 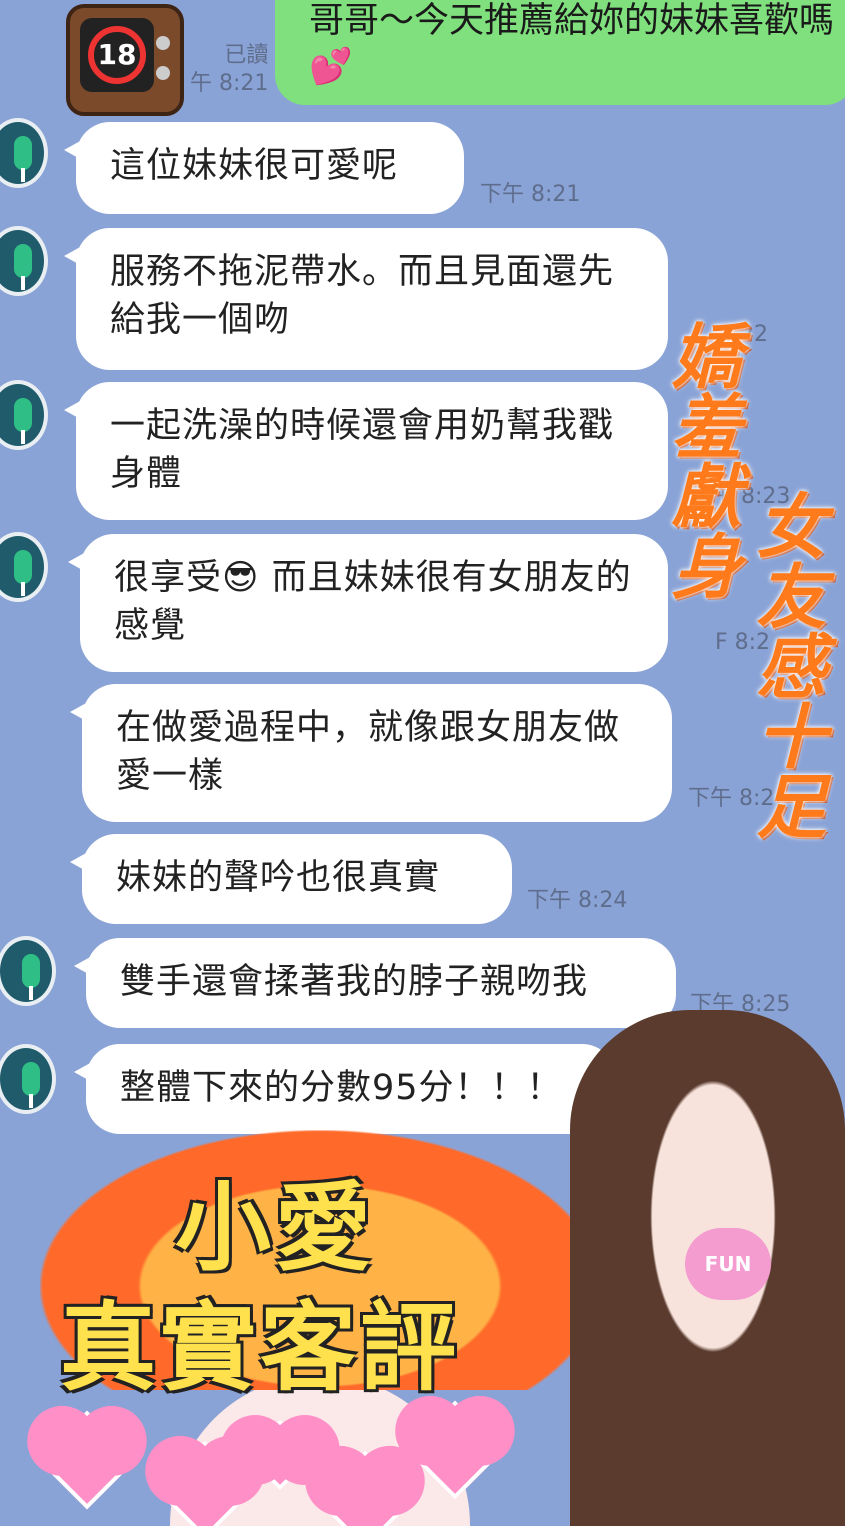 What do you see at coordinates (371, 753) in the screenshot?
I see `message-bubble: 在做愛過程中，就像跟女朋友做愛一樣` at bounding box center [371, 753].